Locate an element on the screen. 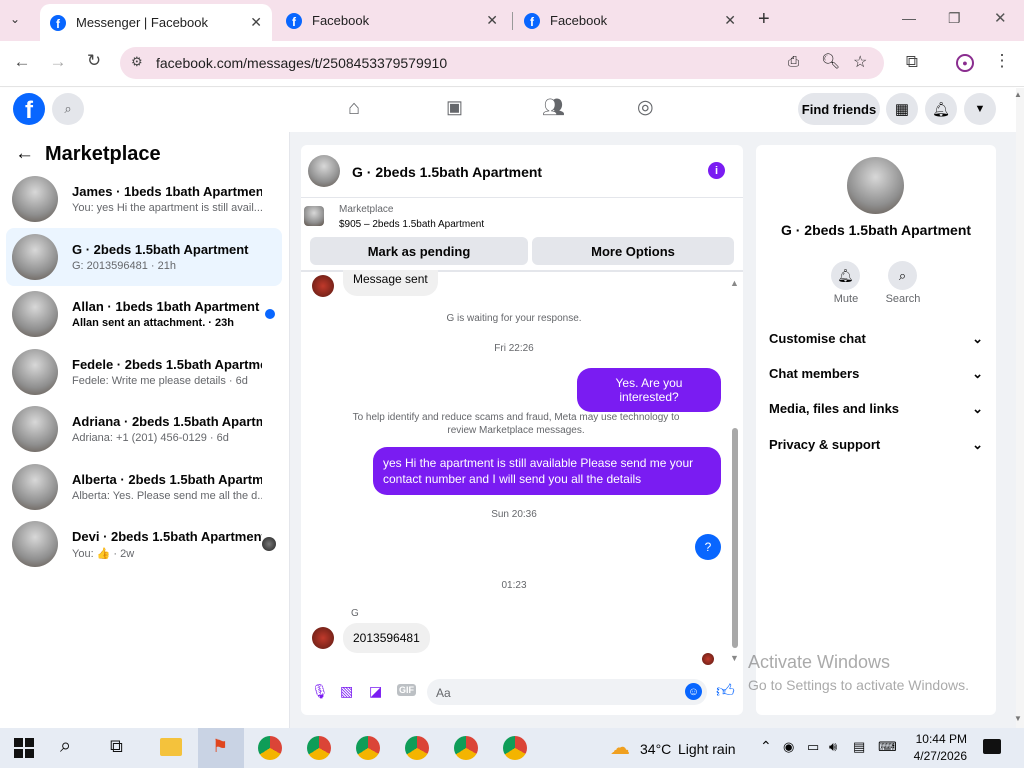 The image size is (1024, 768). media-files-links-section: Media, files and links ⌄ is located at coordinates (876, 409).